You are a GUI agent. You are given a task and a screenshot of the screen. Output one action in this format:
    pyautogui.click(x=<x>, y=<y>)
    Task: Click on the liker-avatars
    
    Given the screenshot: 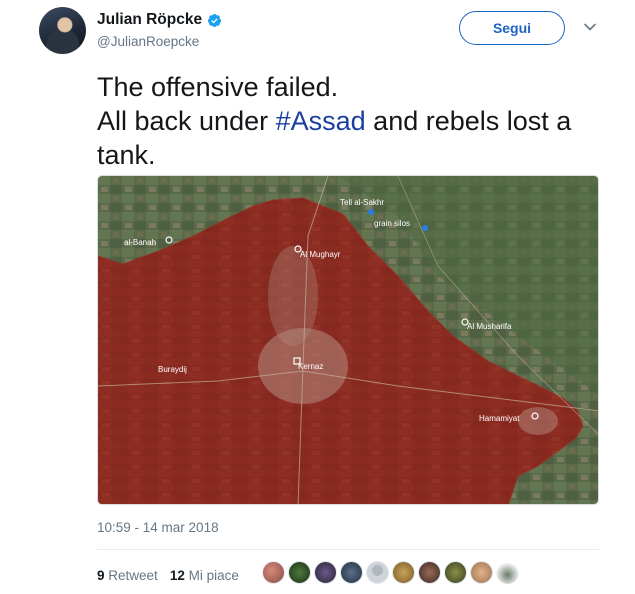 What is the action you would take?
    pyautogui.click(x=390, y=572)
    